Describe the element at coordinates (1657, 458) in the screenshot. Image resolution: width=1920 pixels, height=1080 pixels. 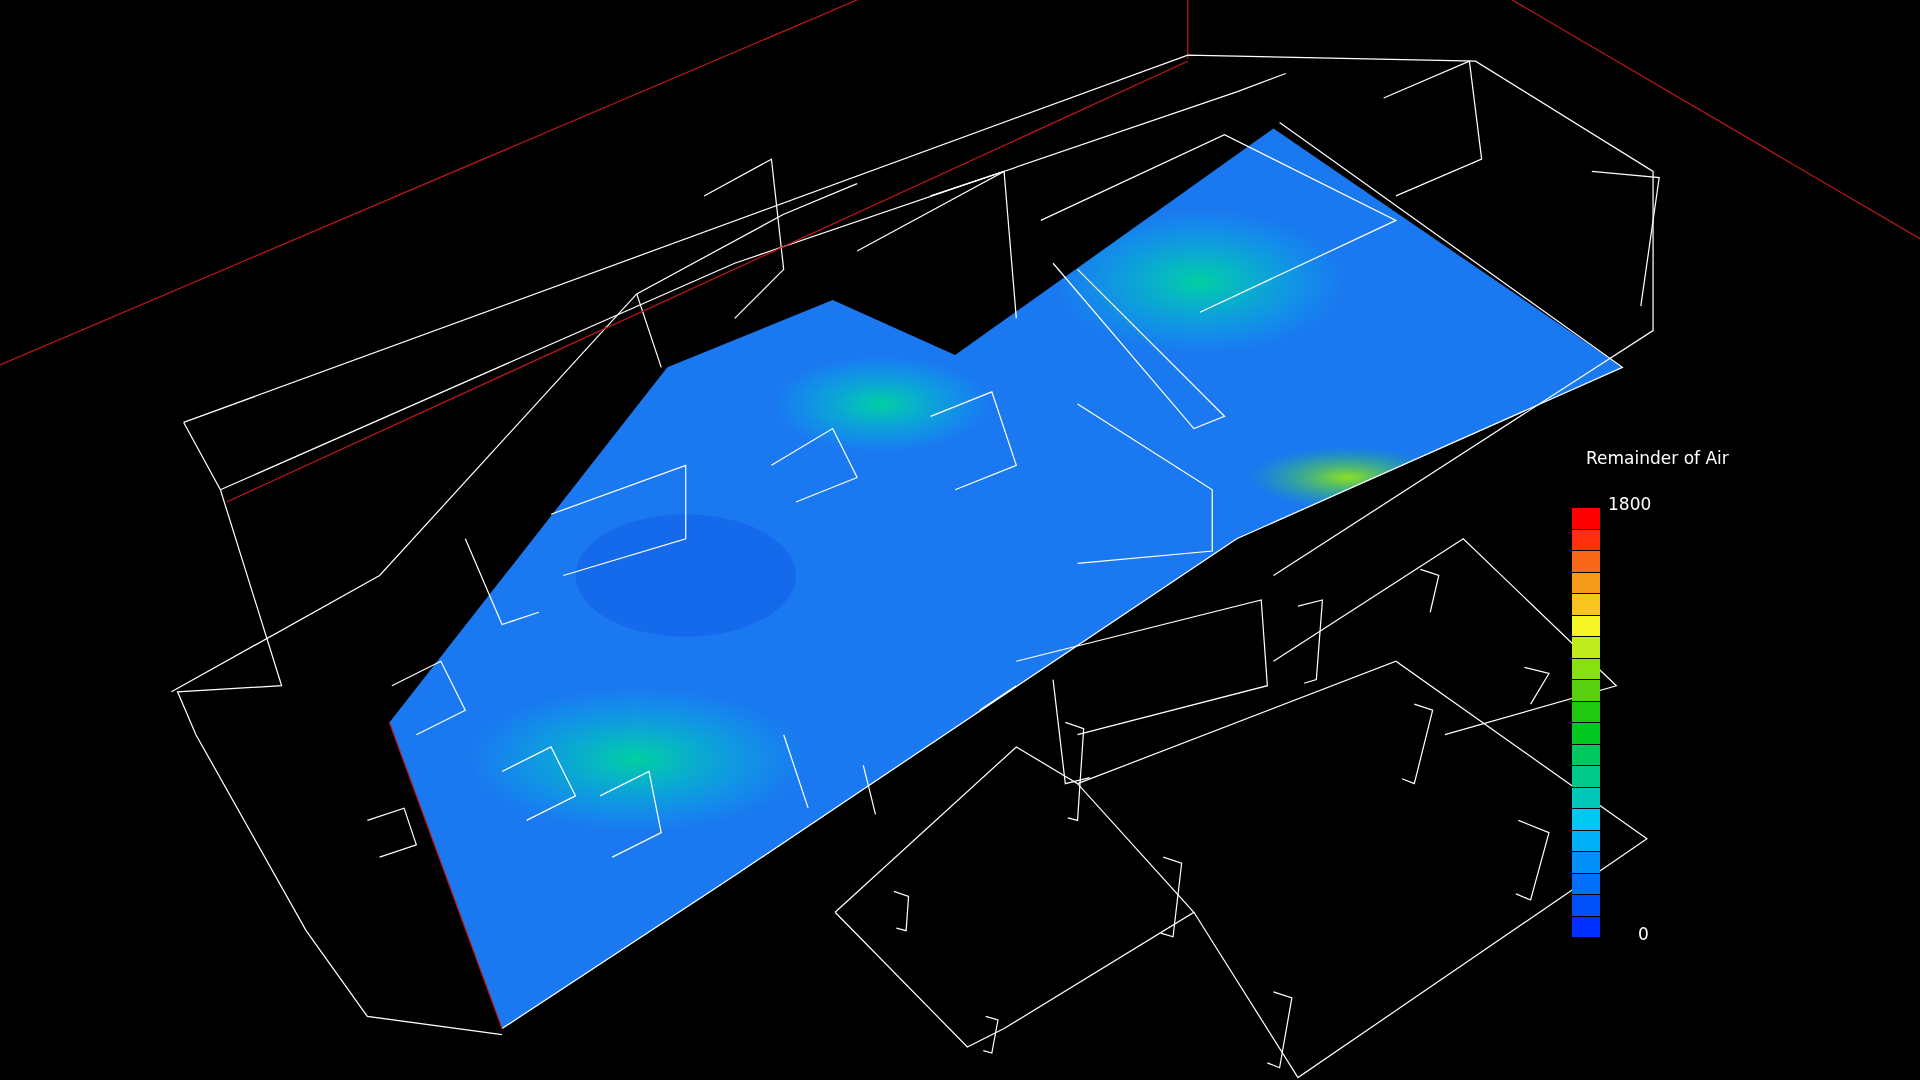
I see `legend-title: Remainder of Air` at that location.